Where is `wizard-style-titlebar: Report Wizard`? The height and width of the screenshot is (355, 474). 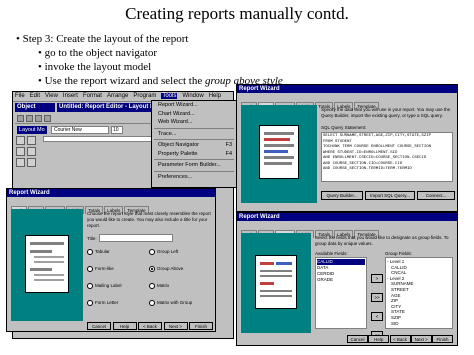
wizard-style-titlebar: Report Wizard is located at coordinates (111, 193).